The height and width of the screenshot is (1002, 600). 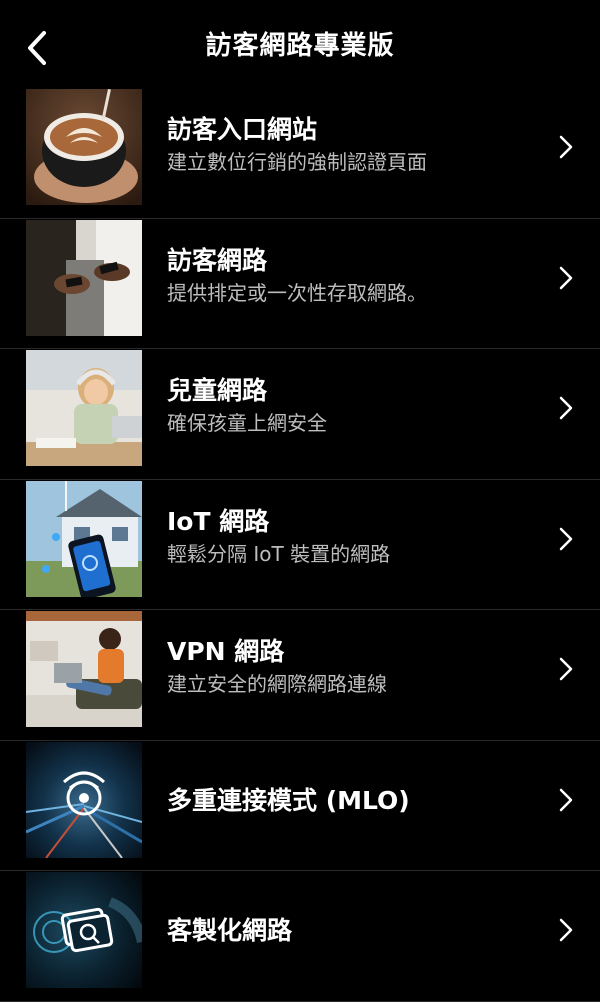 What do you see at coordinates (84, 147) in the screenshot?
I see `latte-art-photo` at bounding box center [84, 147].